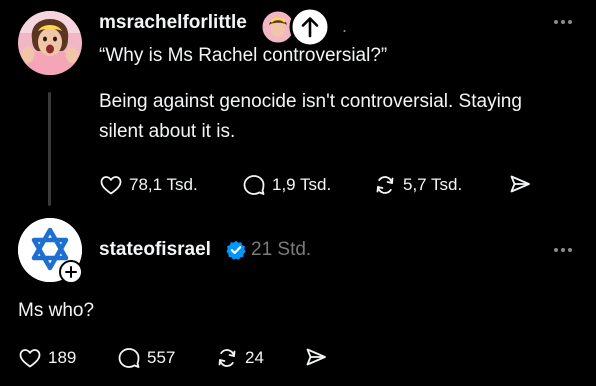 The width and height of the screenshot is (596, 386). What do you see at coordinates (161, 357) in the screenshot?
I see `post2-reply-count: 557` at bounding box center [161, 357].